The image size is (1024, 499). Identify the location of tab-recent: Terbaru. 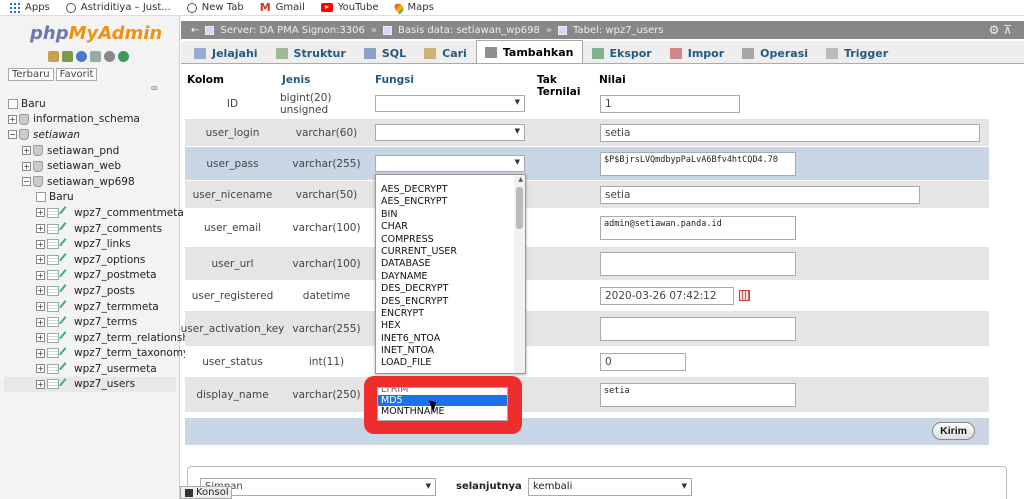
(31, 74).